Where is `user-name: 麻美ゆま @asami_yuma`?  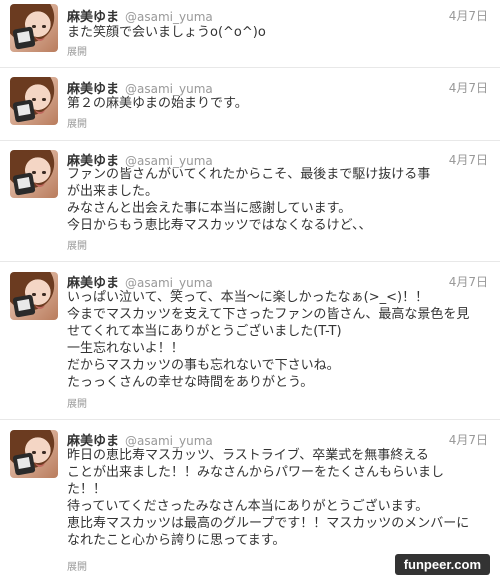 user-name: 麻美ゆま @asami_yuma is located at coordinates (140, 15).